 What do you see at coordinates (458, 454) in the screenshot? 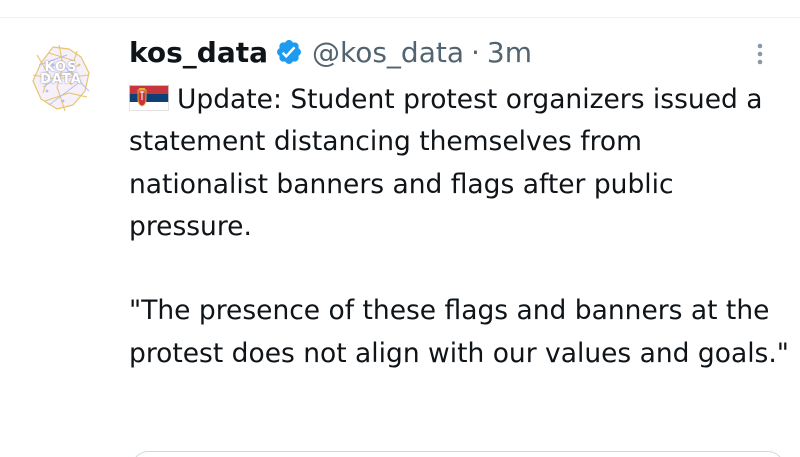
I see `embedded-card` at bounding box center [458, 454].